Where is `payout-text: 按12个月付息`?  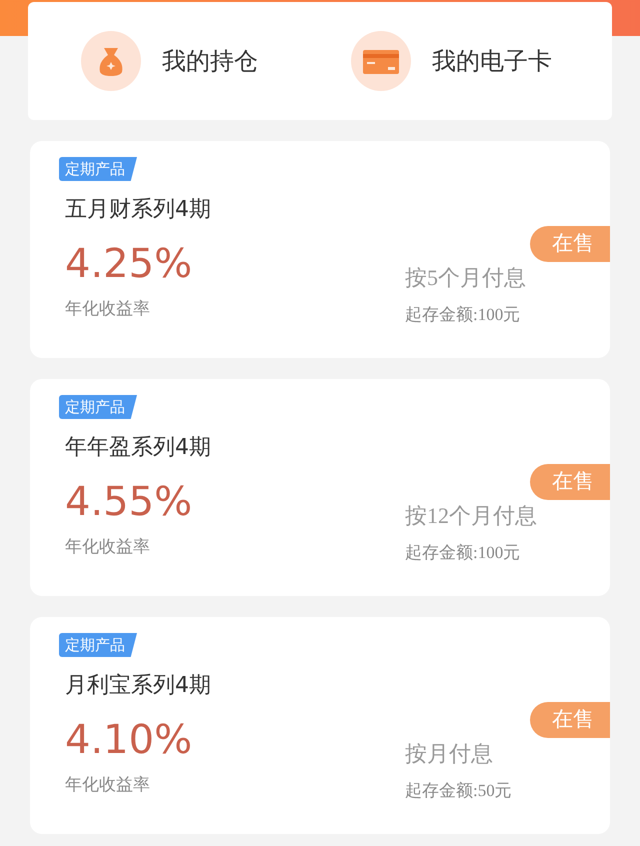
payout-text: 按12个月付息 is located at coordinates (471, 516).